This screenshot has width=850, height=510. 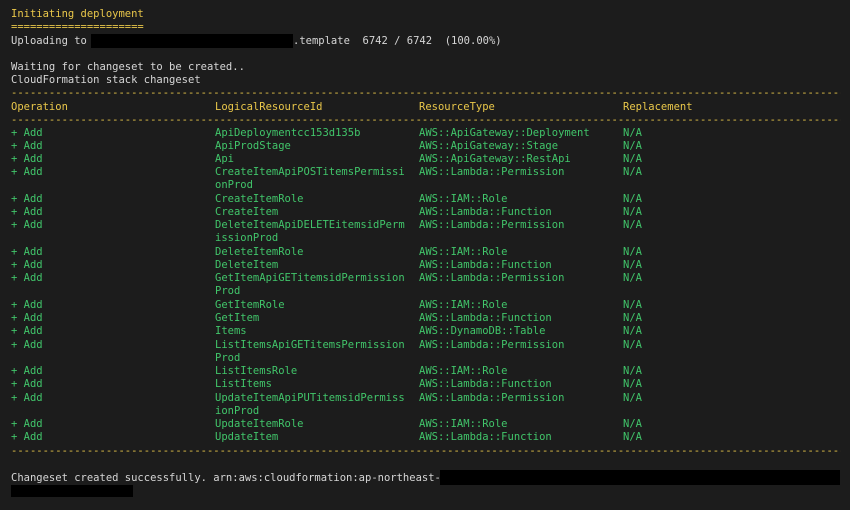 I want to click on changeset-heading: CloudFormation stack changeset, so click(x=106, y=80).